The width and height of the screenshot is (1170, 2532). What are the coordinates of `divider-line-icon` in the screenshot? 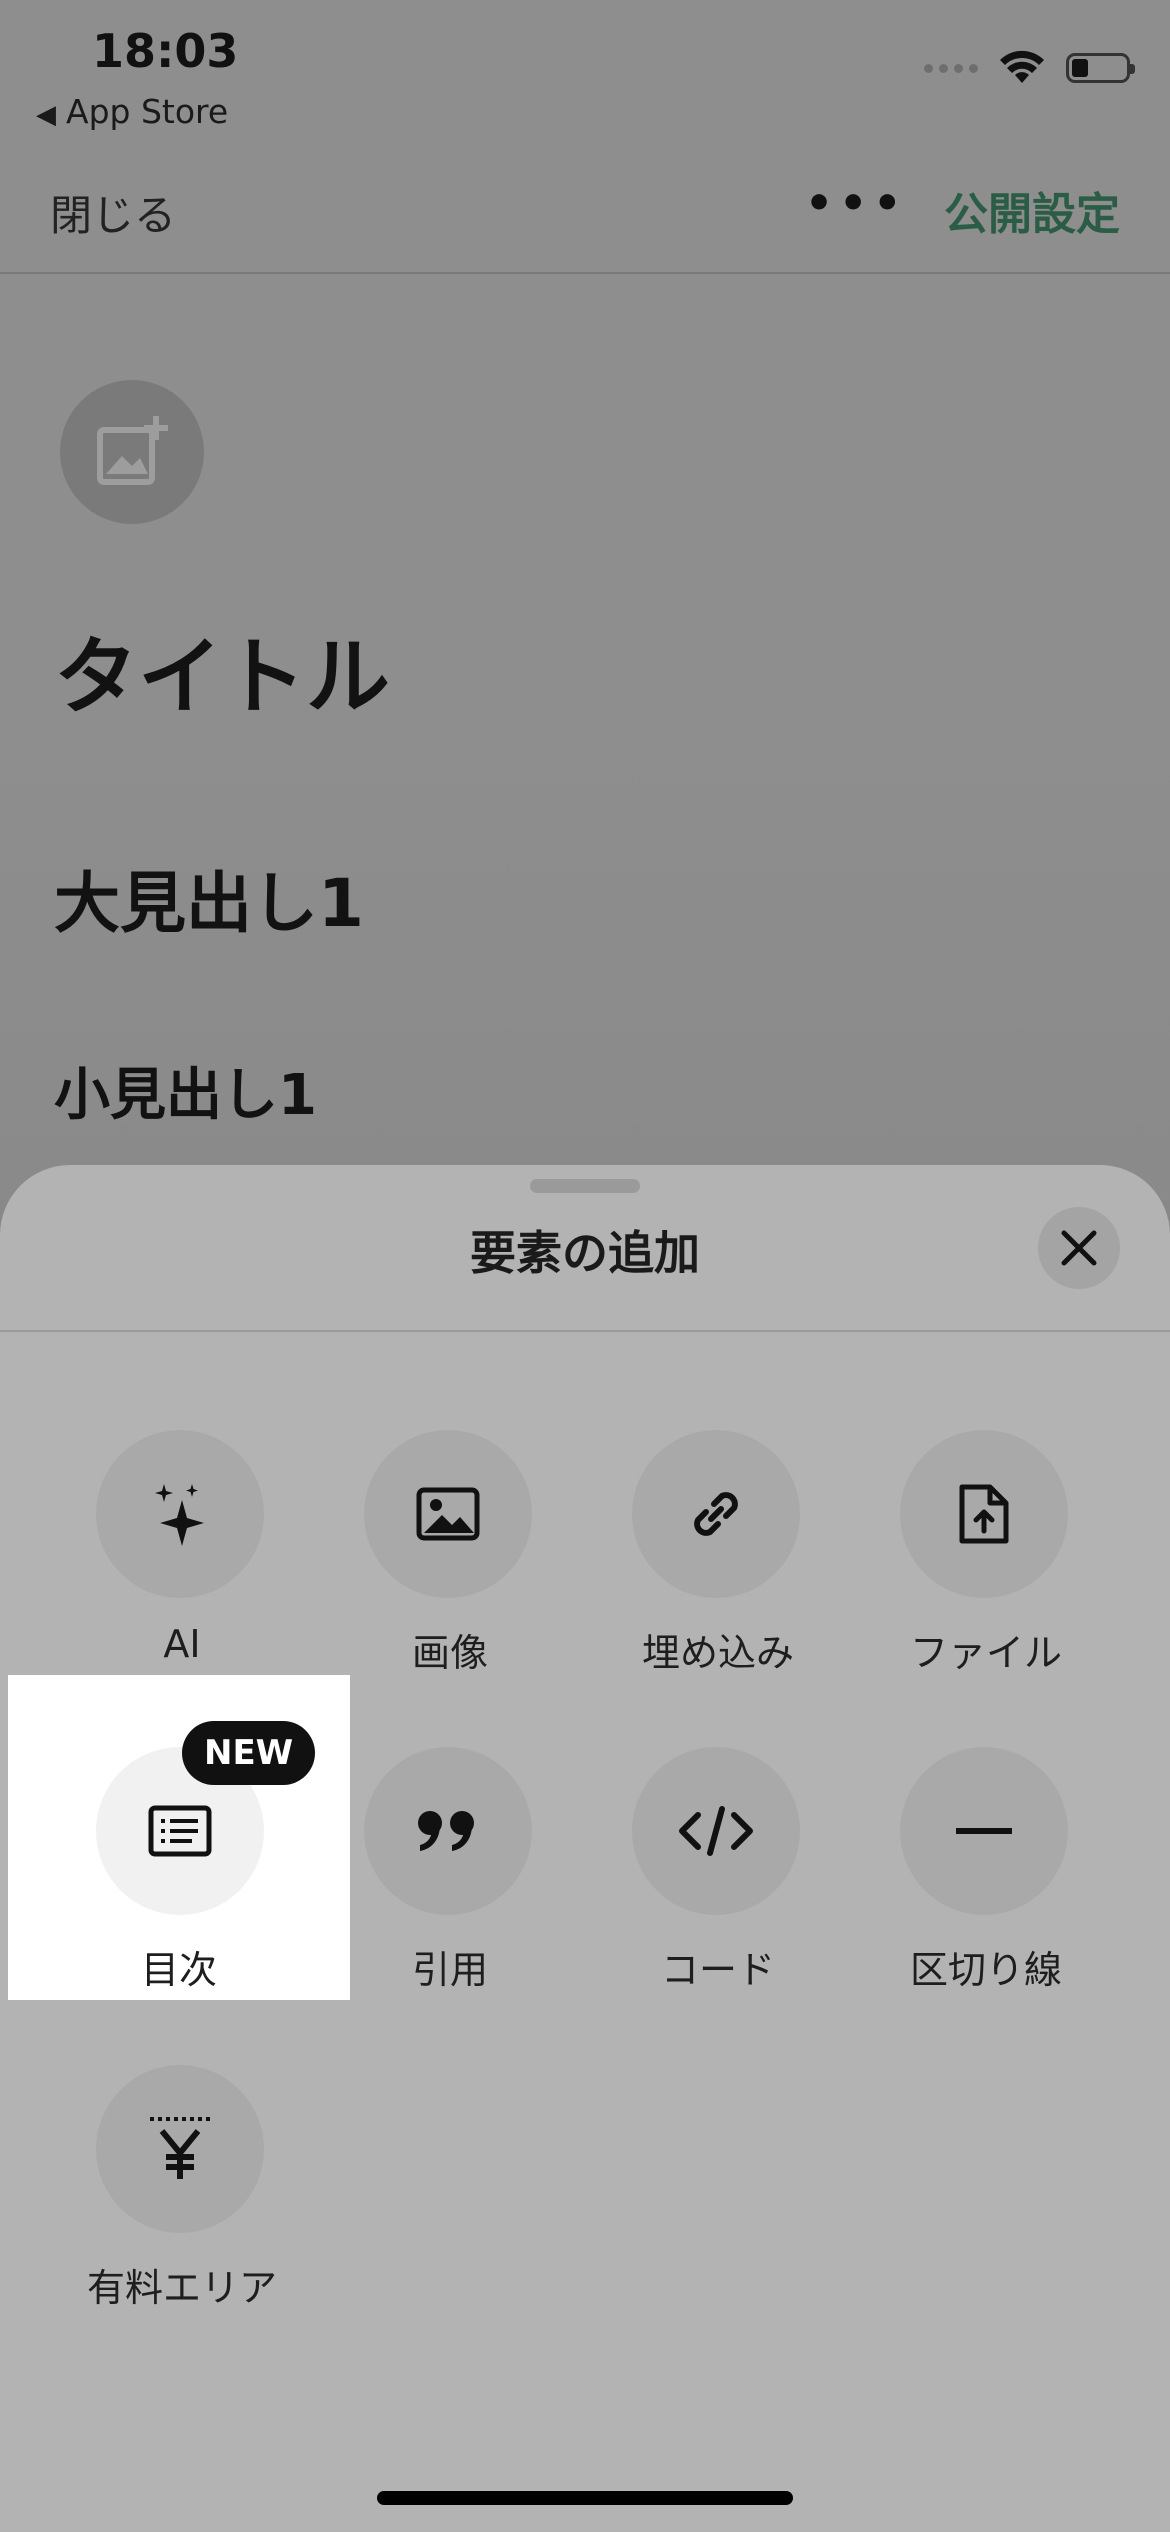 It's located at (984, 1831).